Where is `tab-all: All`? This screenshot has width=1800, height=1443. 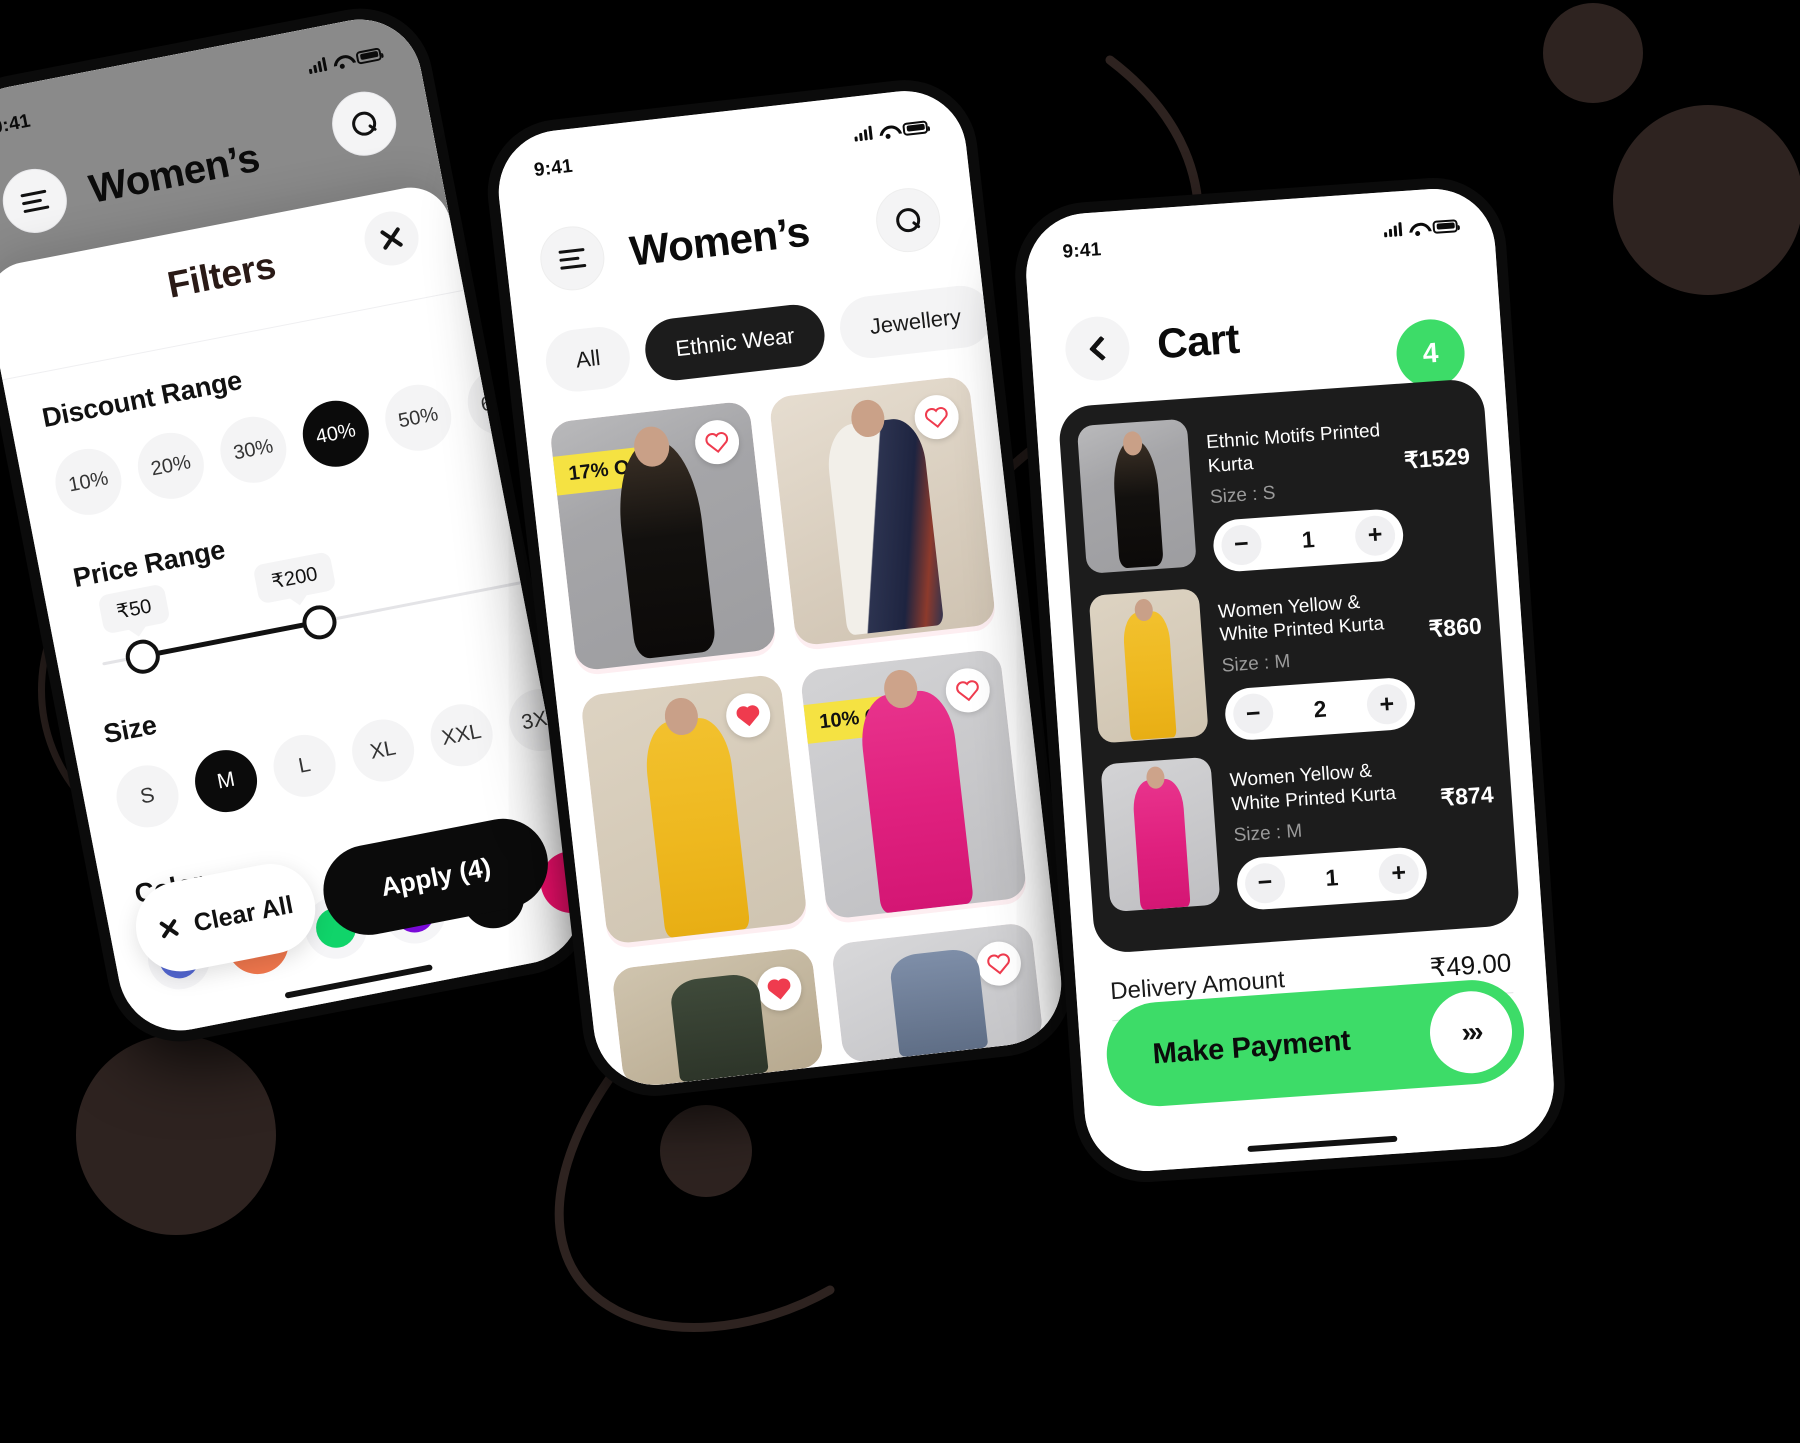
tab-all: All is located at coordinates (588, 359).